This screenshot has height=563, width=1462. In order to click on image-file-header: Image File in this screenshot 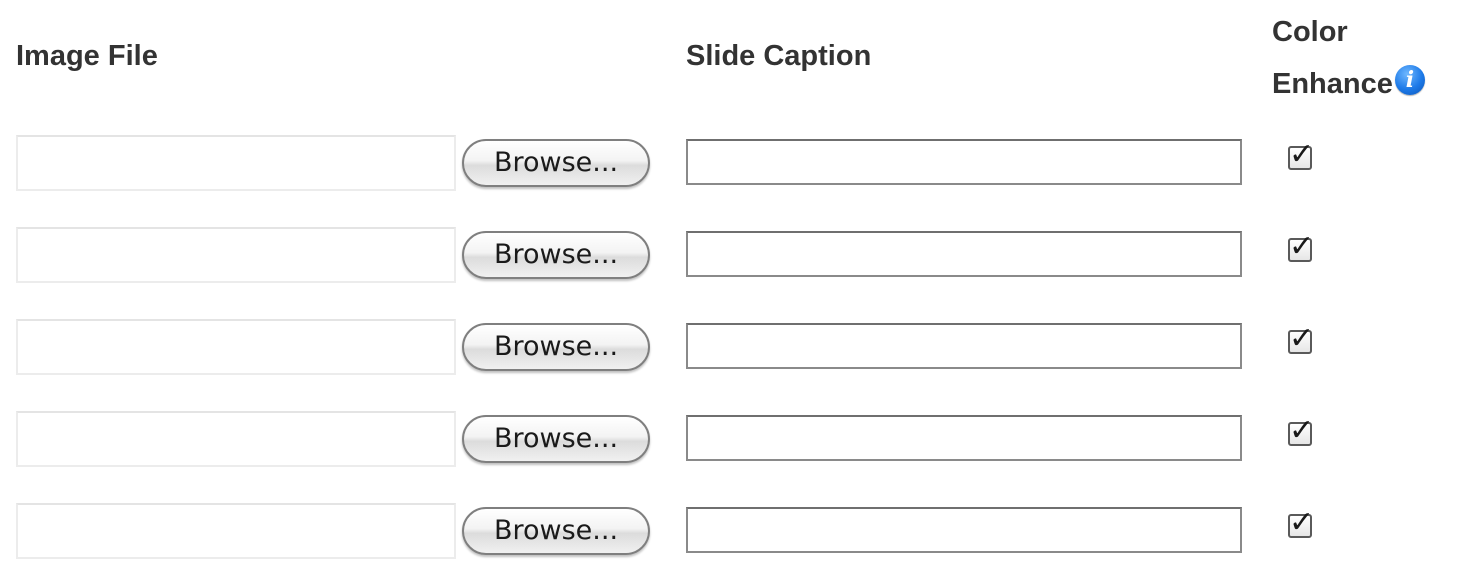, I will do `click(87, 56)`.